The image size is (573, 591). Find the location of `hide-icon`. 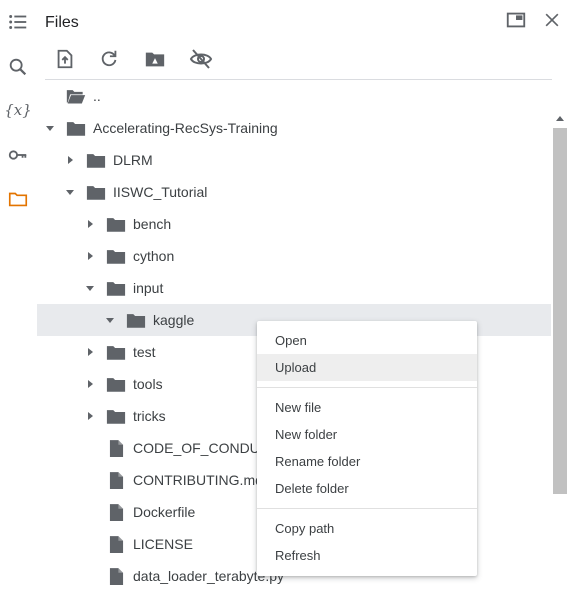

hide-icon is located at coordinates (201, 59).